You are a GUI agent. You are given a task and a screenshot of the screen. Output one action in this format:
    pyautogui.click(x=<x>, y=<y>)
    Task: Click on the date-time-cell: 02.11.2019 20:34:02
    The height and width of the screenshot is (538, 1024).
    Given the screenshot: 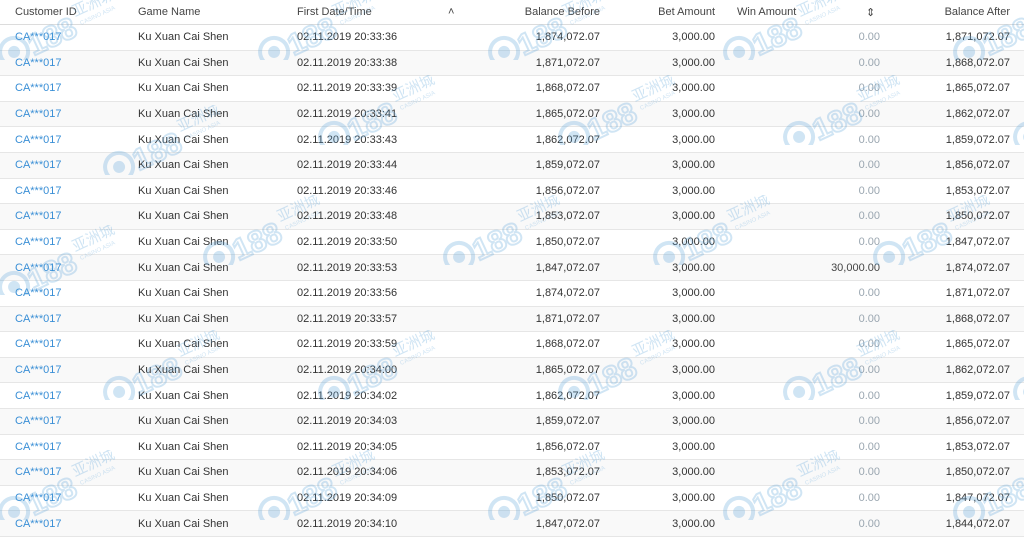 What is the action you would take?
    pyautogui.click(x=347, y=395)
    